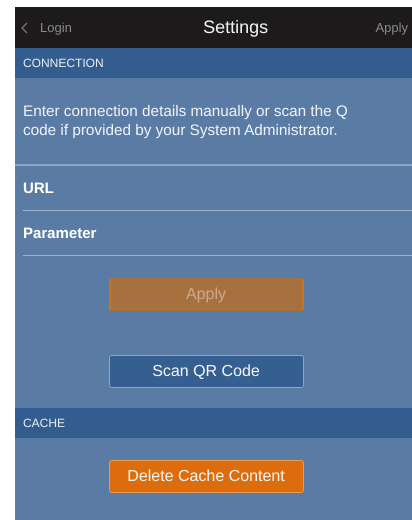 This screenshot has width=412, height=520. What do you see at coordinates (217, 188) in the screenshot?
I see `input-field: URL` at bounding box center [217, 188].